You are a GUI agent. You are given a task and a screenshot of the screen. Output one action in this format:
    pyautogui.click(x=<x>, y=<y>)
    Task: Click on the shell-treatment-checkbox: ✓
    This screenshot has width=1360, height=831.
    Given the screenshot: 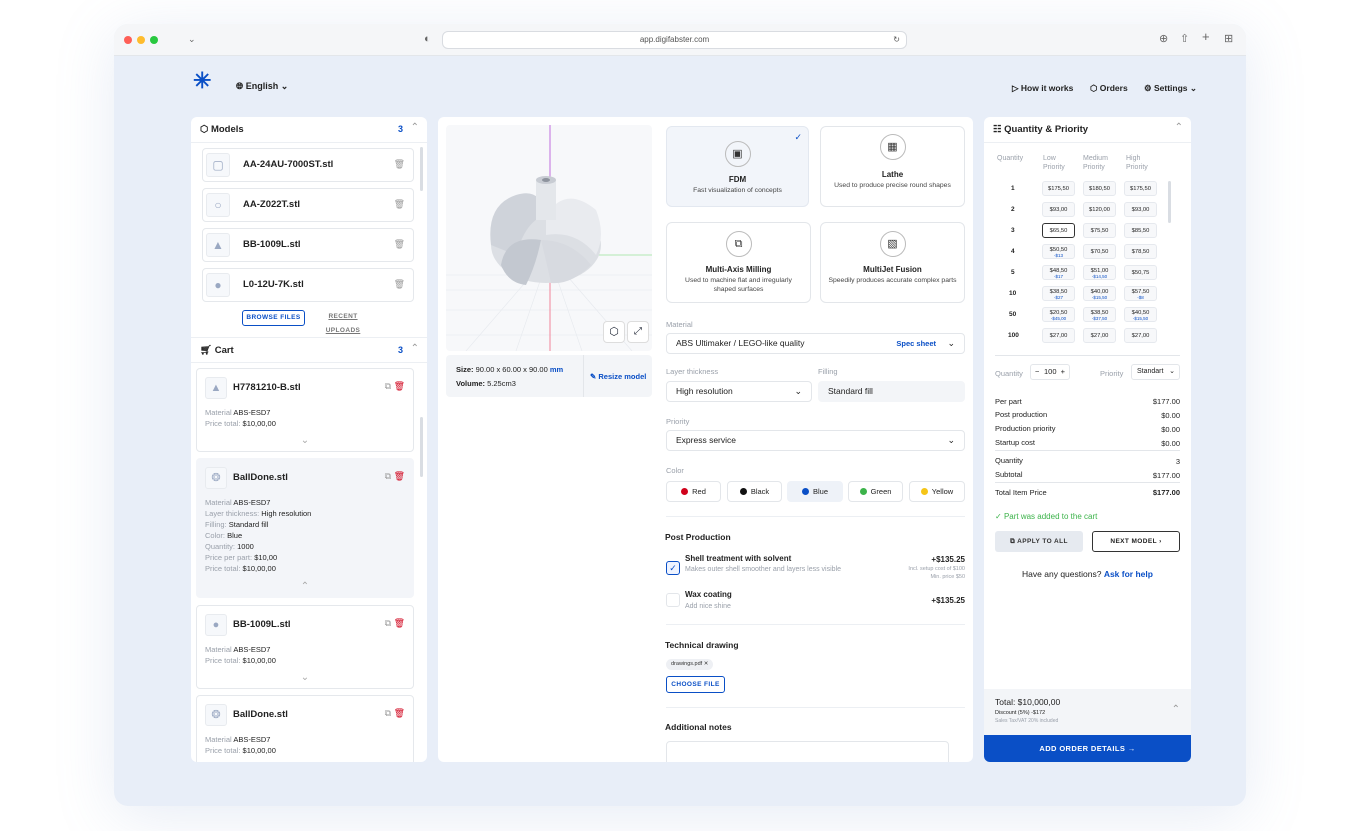 What is the action you would take?
    pyautogui.click(x=673, y=568)
    